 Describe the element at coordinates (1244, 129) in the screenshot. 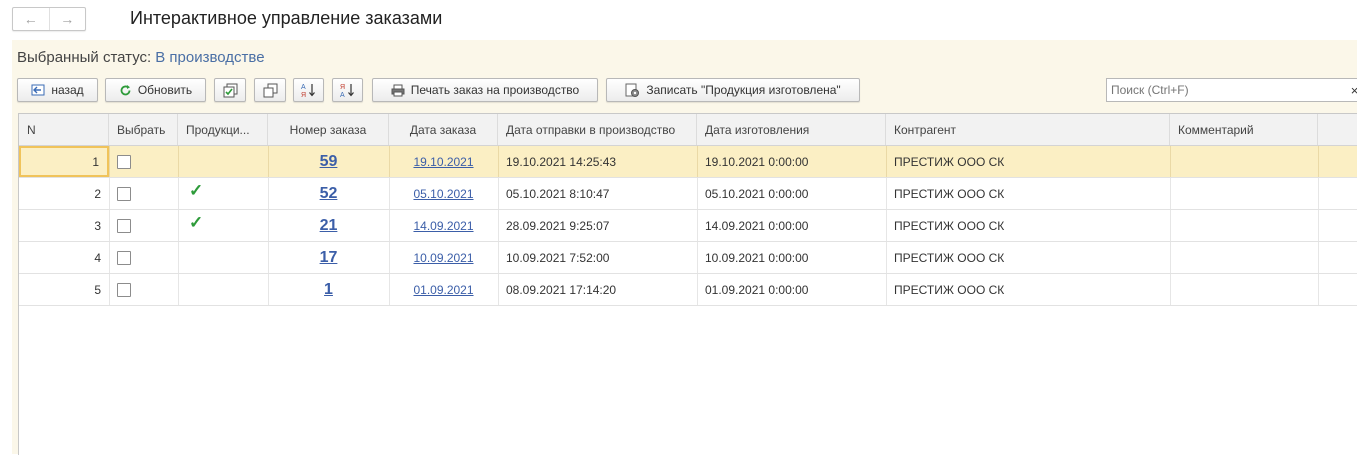

I see `col-comment: Комментарий` at that location.